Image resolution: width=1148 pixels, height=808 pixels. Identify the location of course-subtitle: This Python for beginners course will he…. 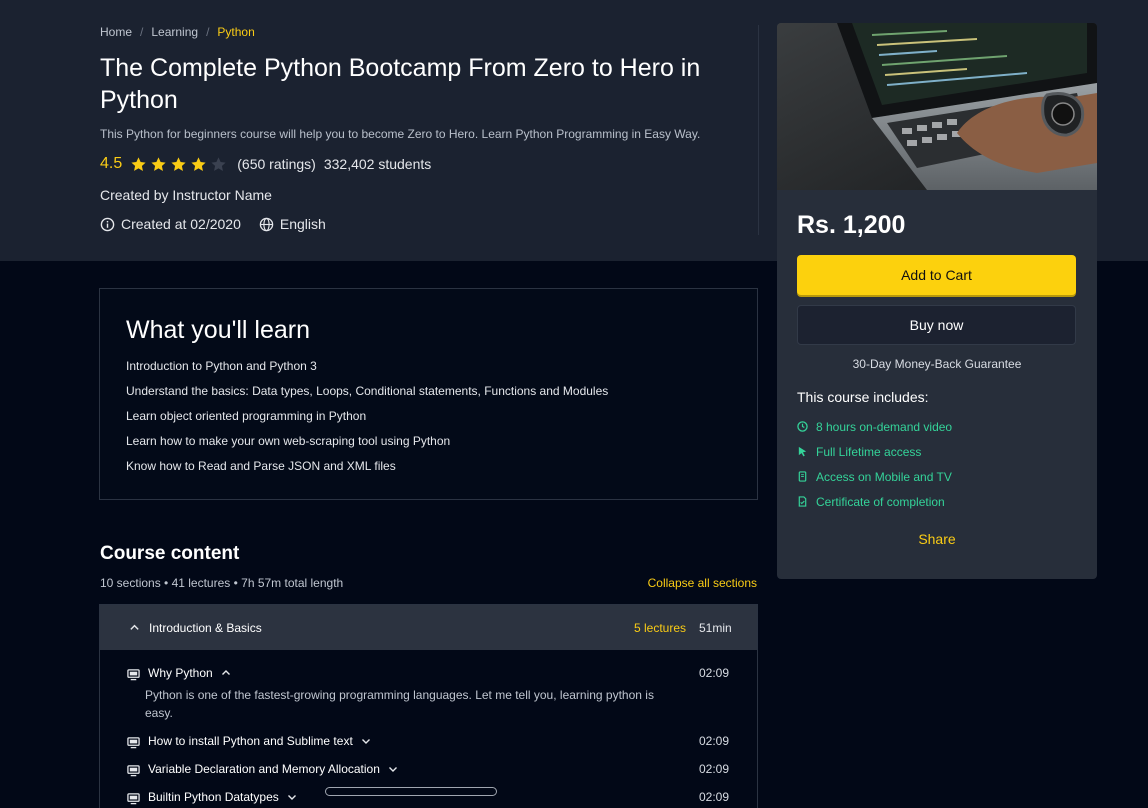
(400, 134).